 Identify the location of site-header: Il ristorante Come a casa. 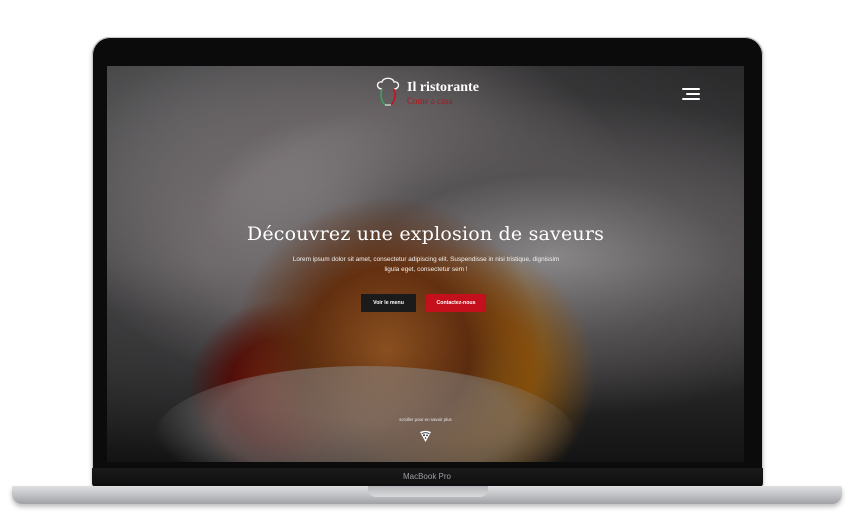
(425, 92).